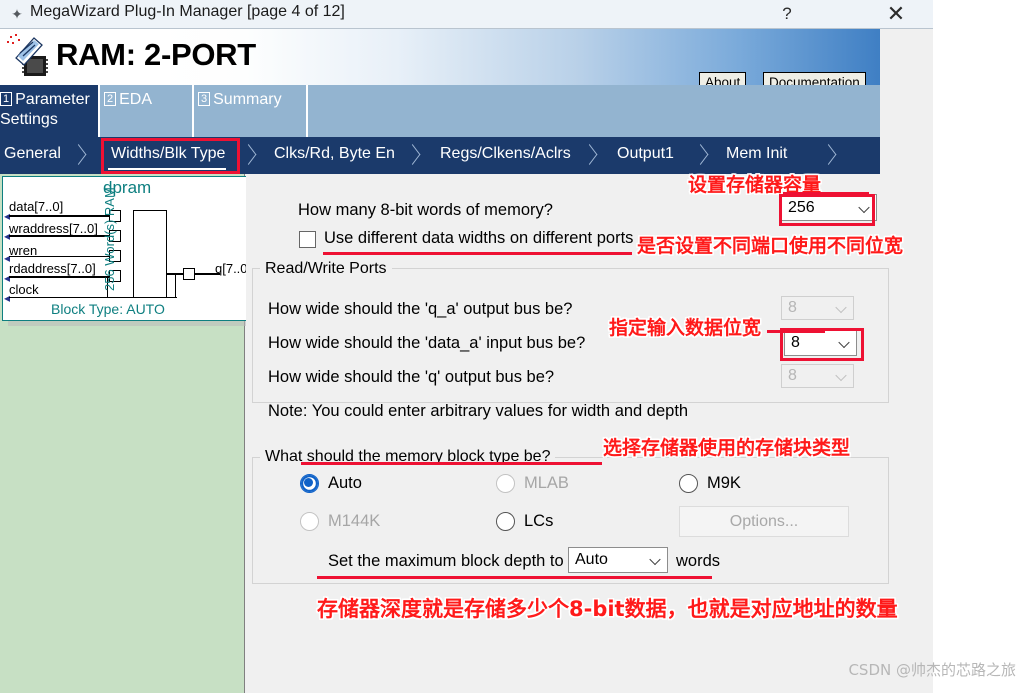 Image resolution: width=1030 pixels, height=693 pixels. What do you see at coordinates (36, 206) in the screenshot?
I see `symbol-port-data: data[7..0]` at bounding box center [36, 206].